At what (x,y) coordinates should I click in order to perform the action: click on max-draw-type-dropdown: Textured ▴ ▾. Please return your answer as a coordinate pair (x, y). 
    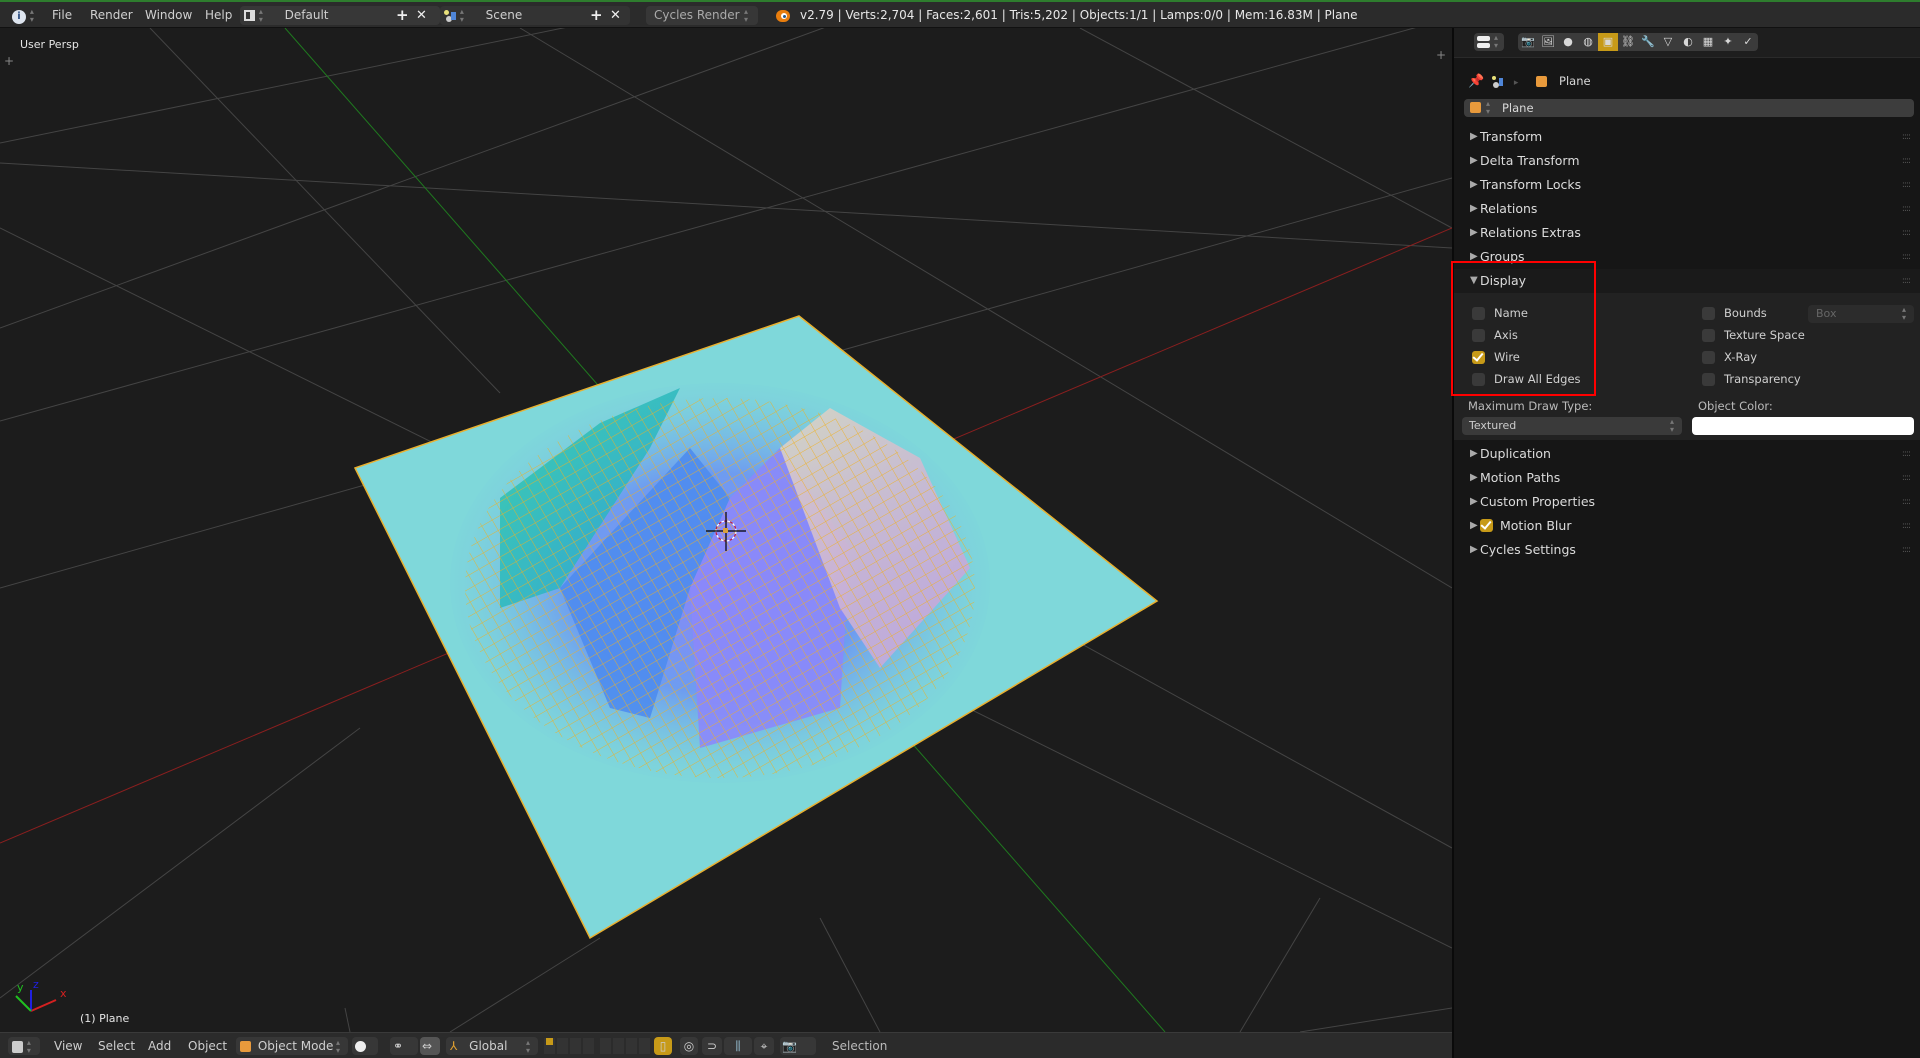
    Looking at the image, I should click on (1572, 426).